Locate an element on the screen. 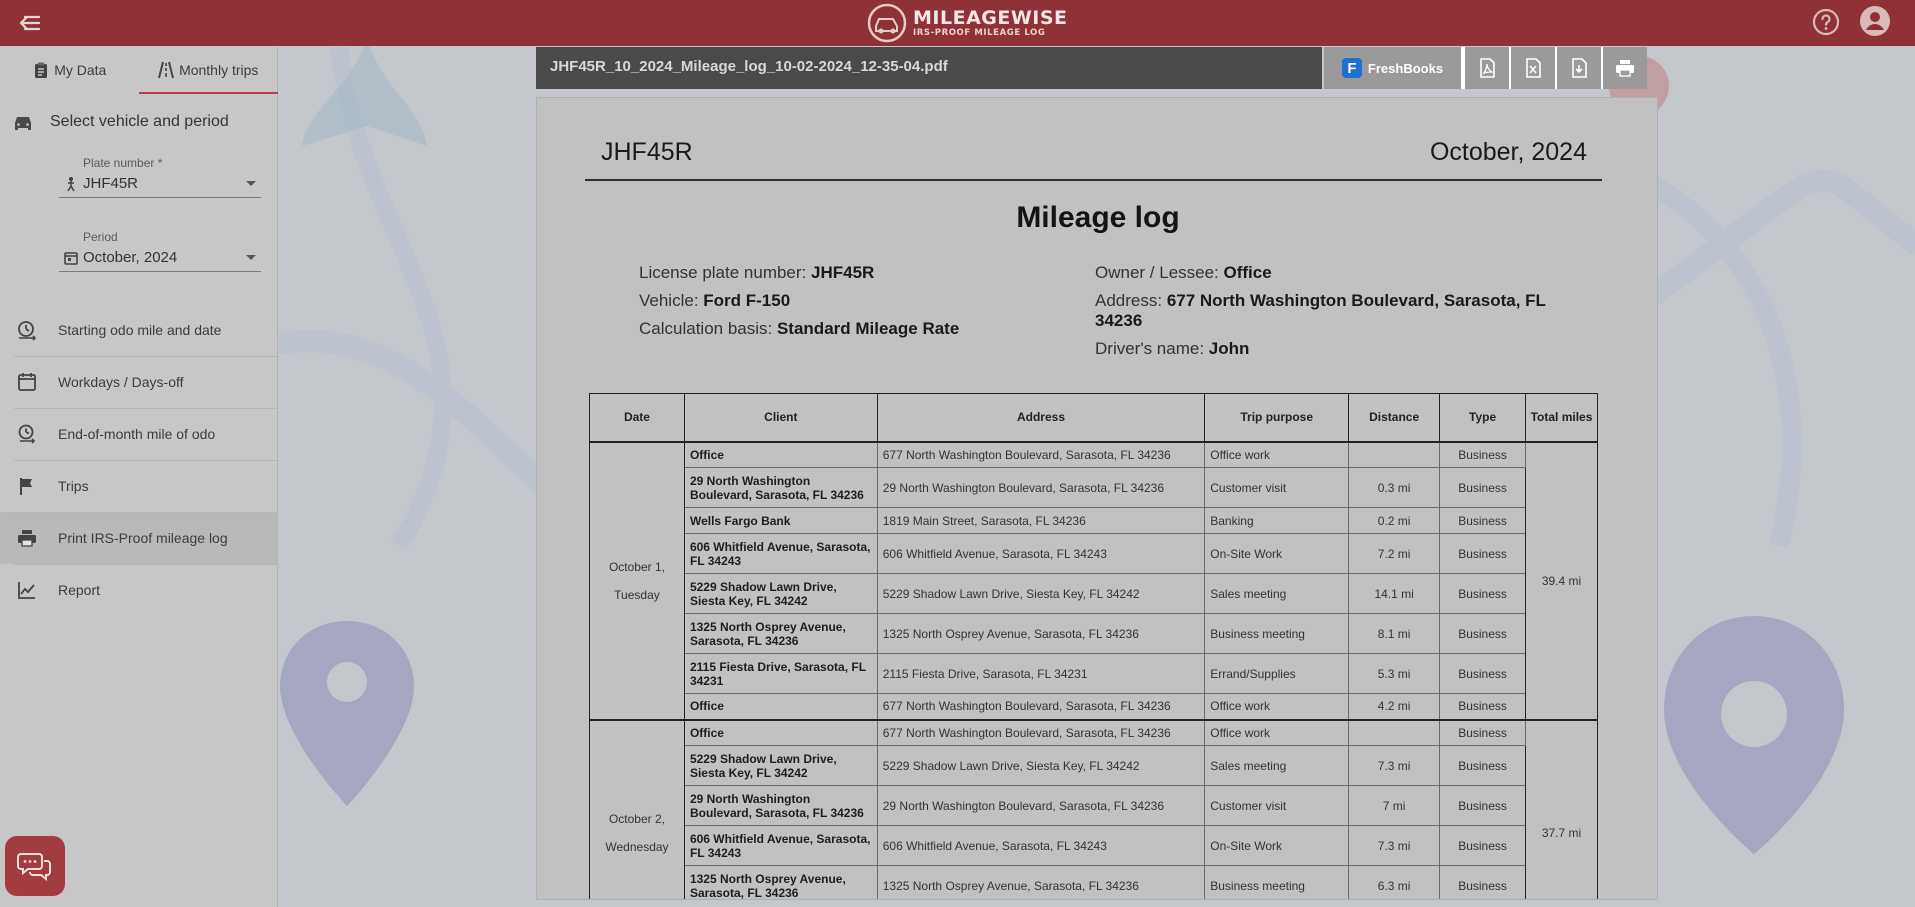 The height and width of the screenshot is (907, 1915). plate-number-label: Plate number * is located at coordinates (123, 163).